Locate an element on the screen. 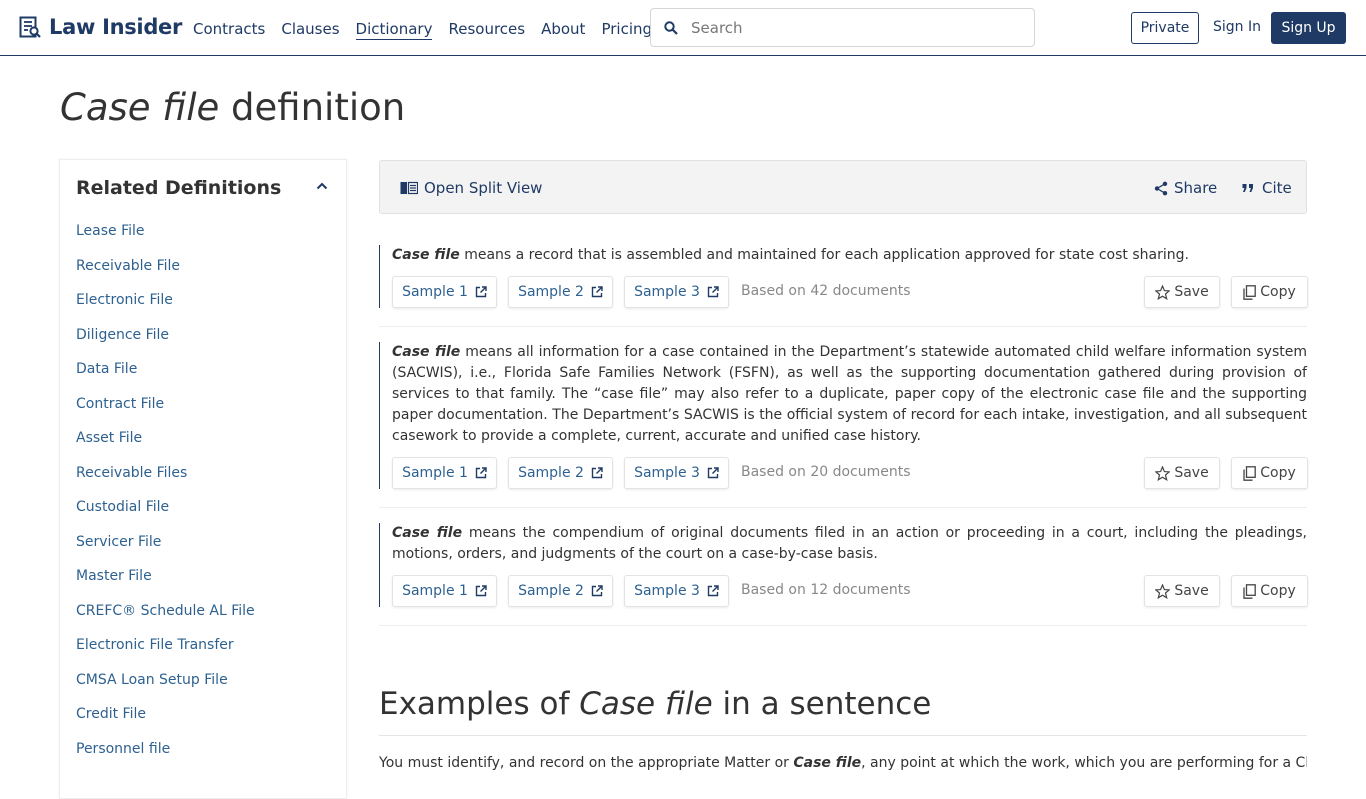  example-term: Case file is located at coordinates (827, 763).